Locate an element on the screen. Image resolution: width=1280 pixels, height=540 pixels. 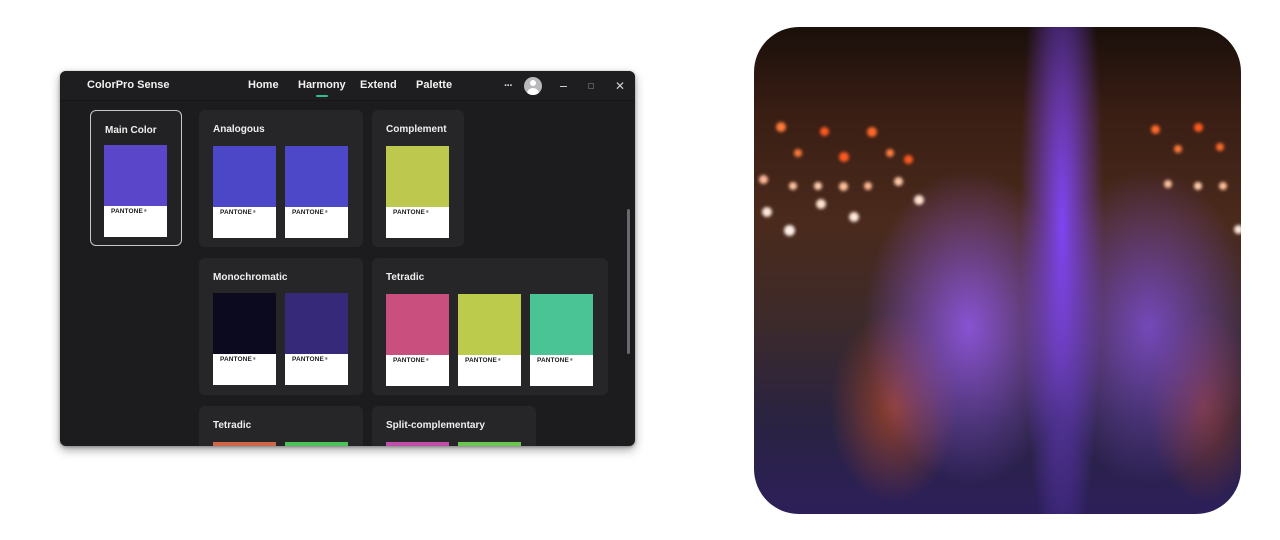
scrollbar-thumb is located at coordinates (628, 281).